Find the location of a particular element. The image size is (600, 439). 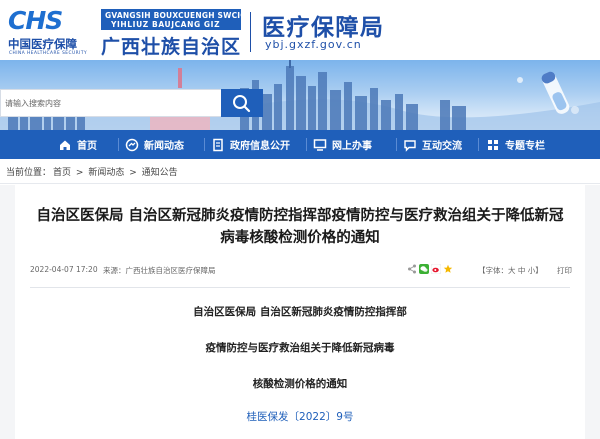

article-title-line1: 自治区医保局 自治区新冠肺炎疫情防控指挥部疫情防控与医疗救治组关于降低新冠 is located at coordinates (300, 216).